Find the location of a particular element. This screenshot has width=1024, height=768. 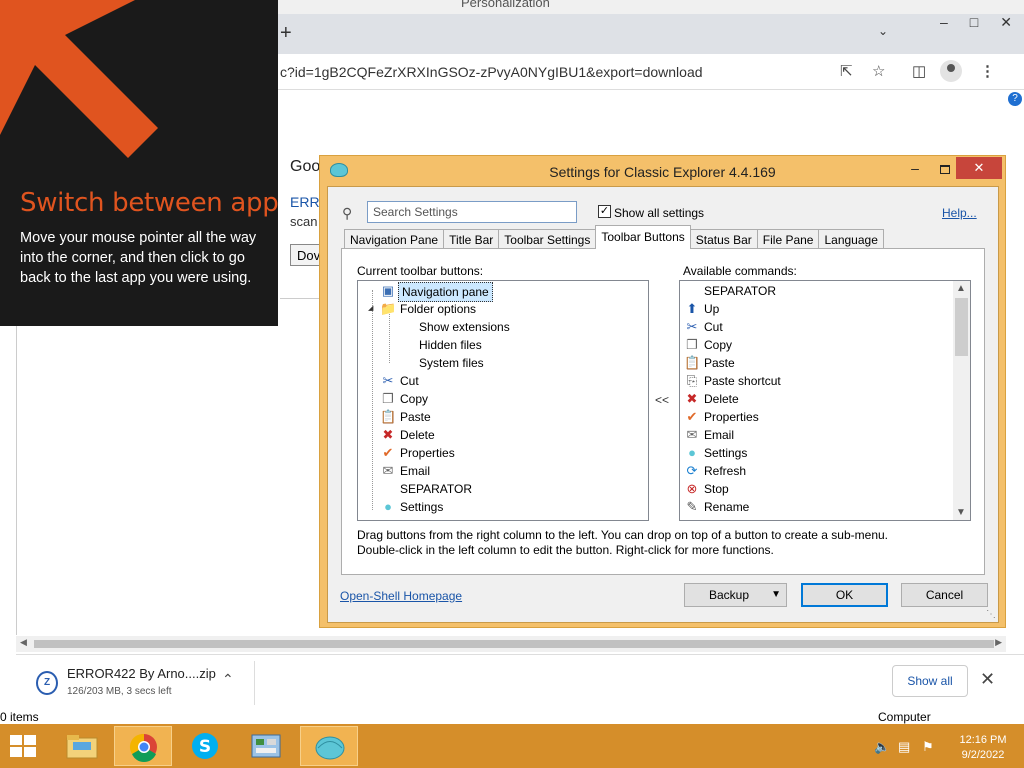

taskbar-file-explorer is located at coordinates (82, 746).